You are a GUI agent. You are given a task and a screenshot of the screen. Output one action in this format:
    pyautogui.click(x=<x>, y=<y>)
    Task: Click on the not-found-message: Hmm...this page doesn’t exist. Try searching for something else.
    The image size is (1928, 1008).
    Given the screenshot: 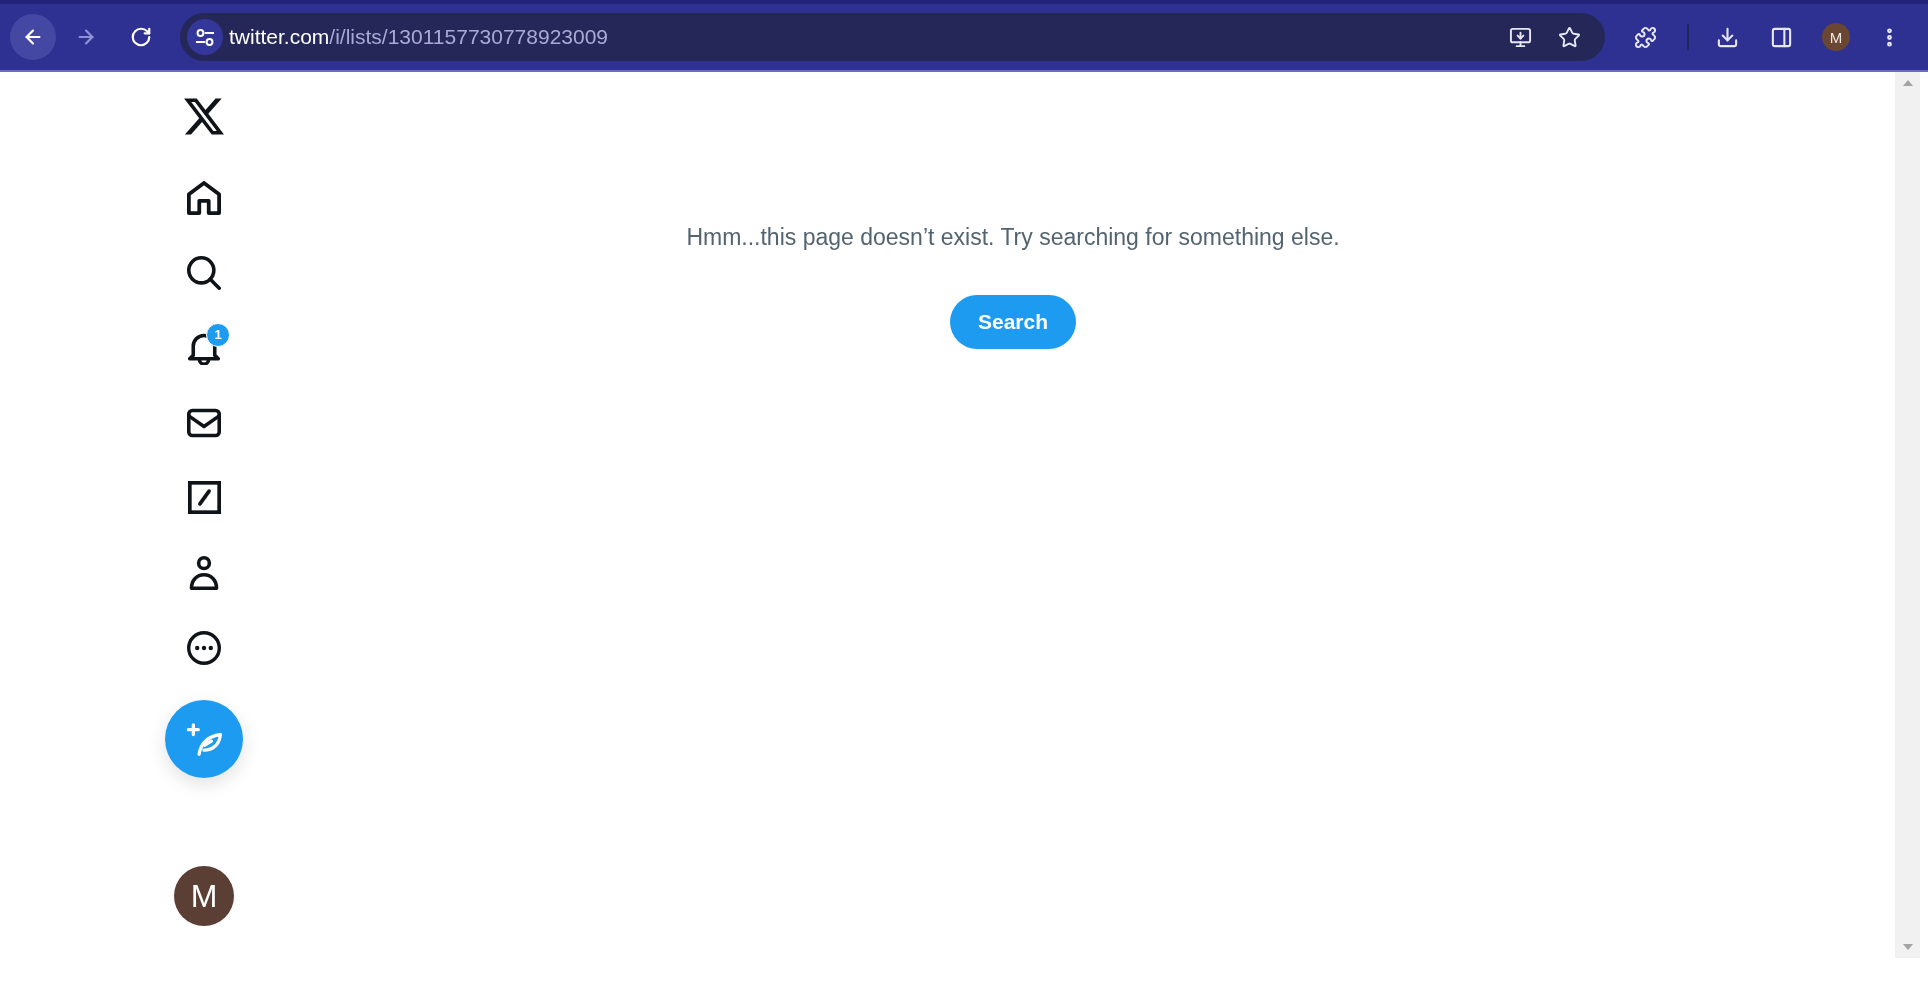 What is the action you would take?
    pyautogui.click(x=1013, y=237)
    